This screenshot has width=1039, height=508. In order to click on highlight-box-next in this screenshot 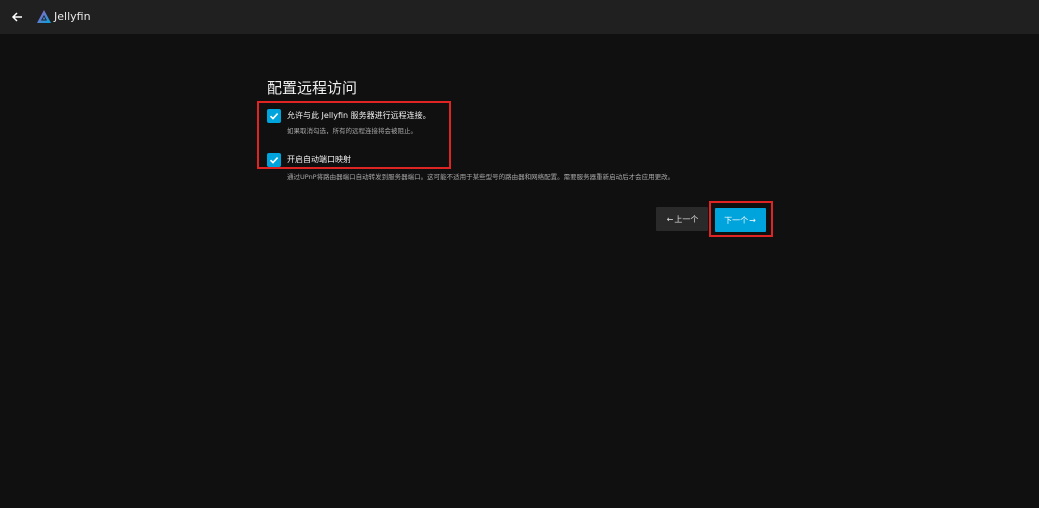, I will do `click(741, 219)`.